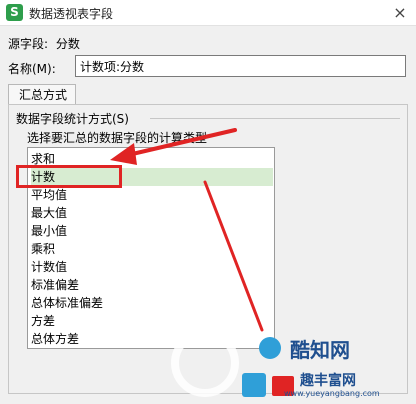 The height and width of the screenshot is (404, 416). What do you see at coordinates (328, 381) in the screenshot?
I see `watermark-brand-2: 趣丰富网` at bounding box center [328, 381].